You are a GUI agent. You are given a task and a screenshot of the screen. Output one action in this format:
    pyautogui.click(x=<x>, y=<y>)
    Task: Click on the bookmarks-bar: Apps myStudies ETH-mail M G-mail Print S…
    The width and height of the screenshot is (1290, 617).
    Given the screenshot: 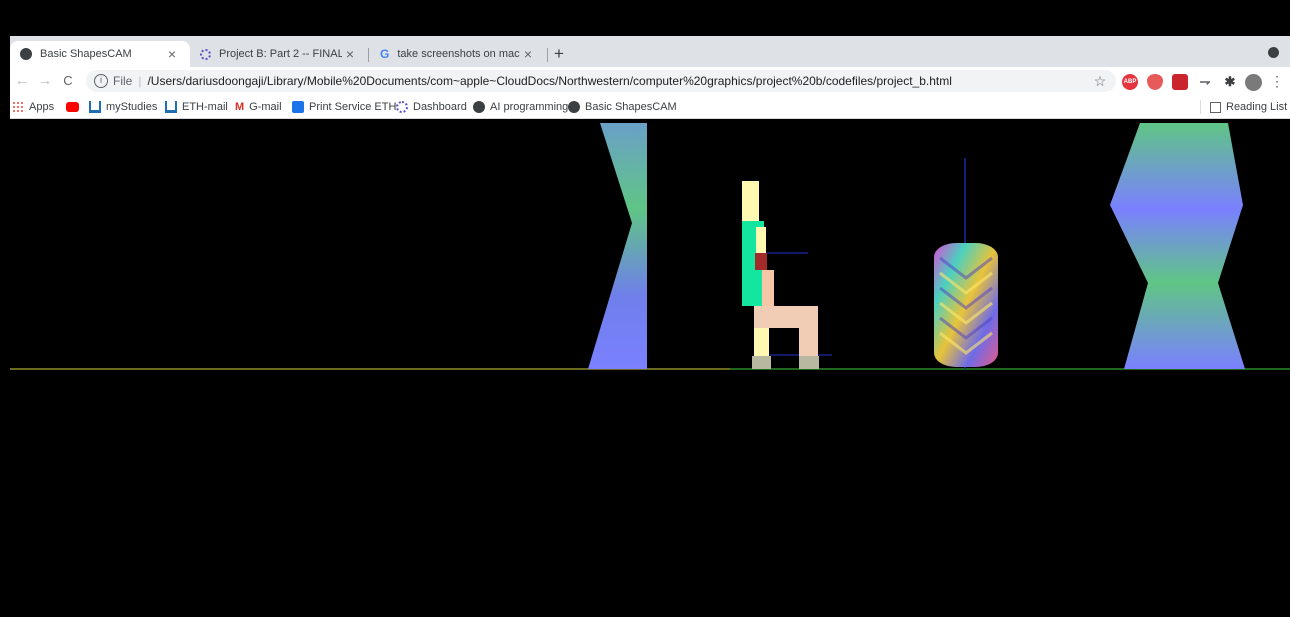 What is the action you would take?
    pyautogui.click(x=650, y=107)
    